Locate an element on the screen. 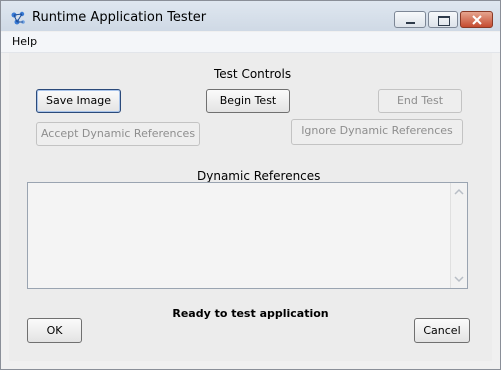 The width and height of the screenshot is (501, 370). maximize-button is located at coordinates (443, 19).